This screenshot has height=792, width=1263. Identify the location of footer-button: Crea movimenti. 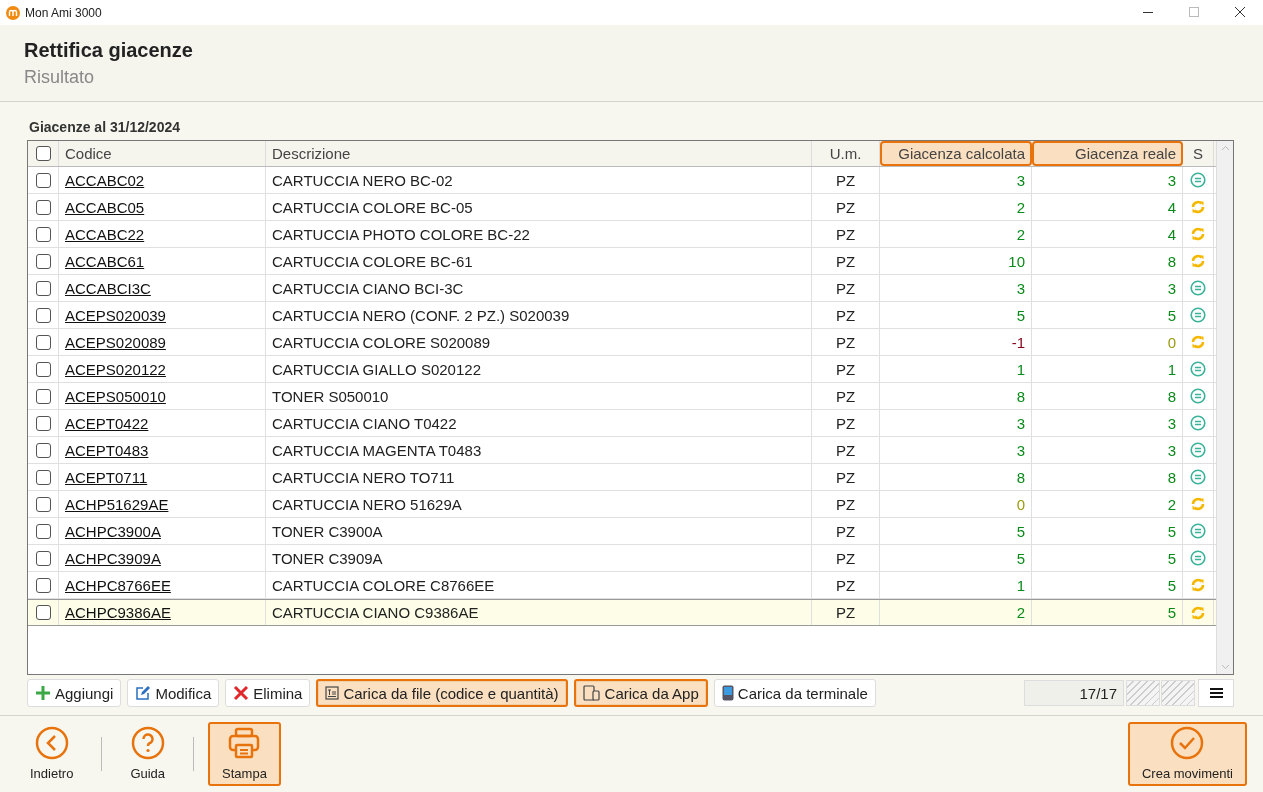
(1187, 753).